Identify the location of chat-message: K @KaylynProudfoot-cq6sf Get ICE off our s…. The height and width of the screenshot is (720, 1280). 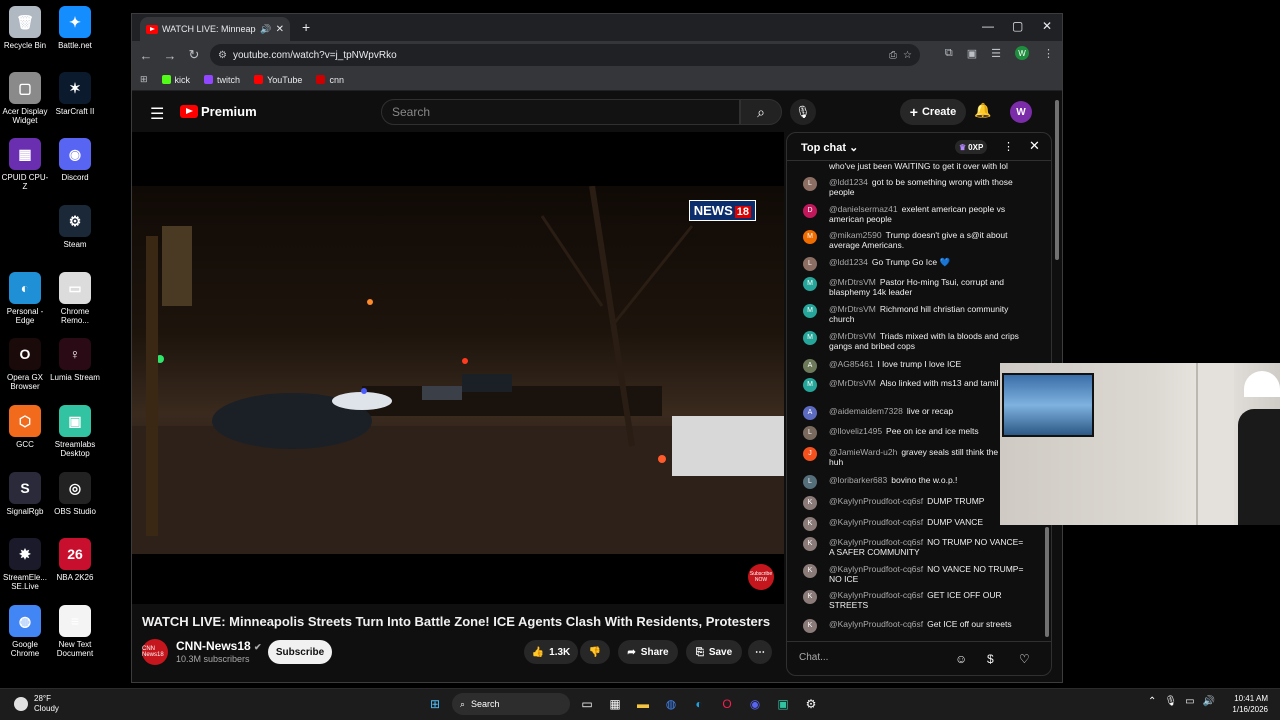
(916, 626).